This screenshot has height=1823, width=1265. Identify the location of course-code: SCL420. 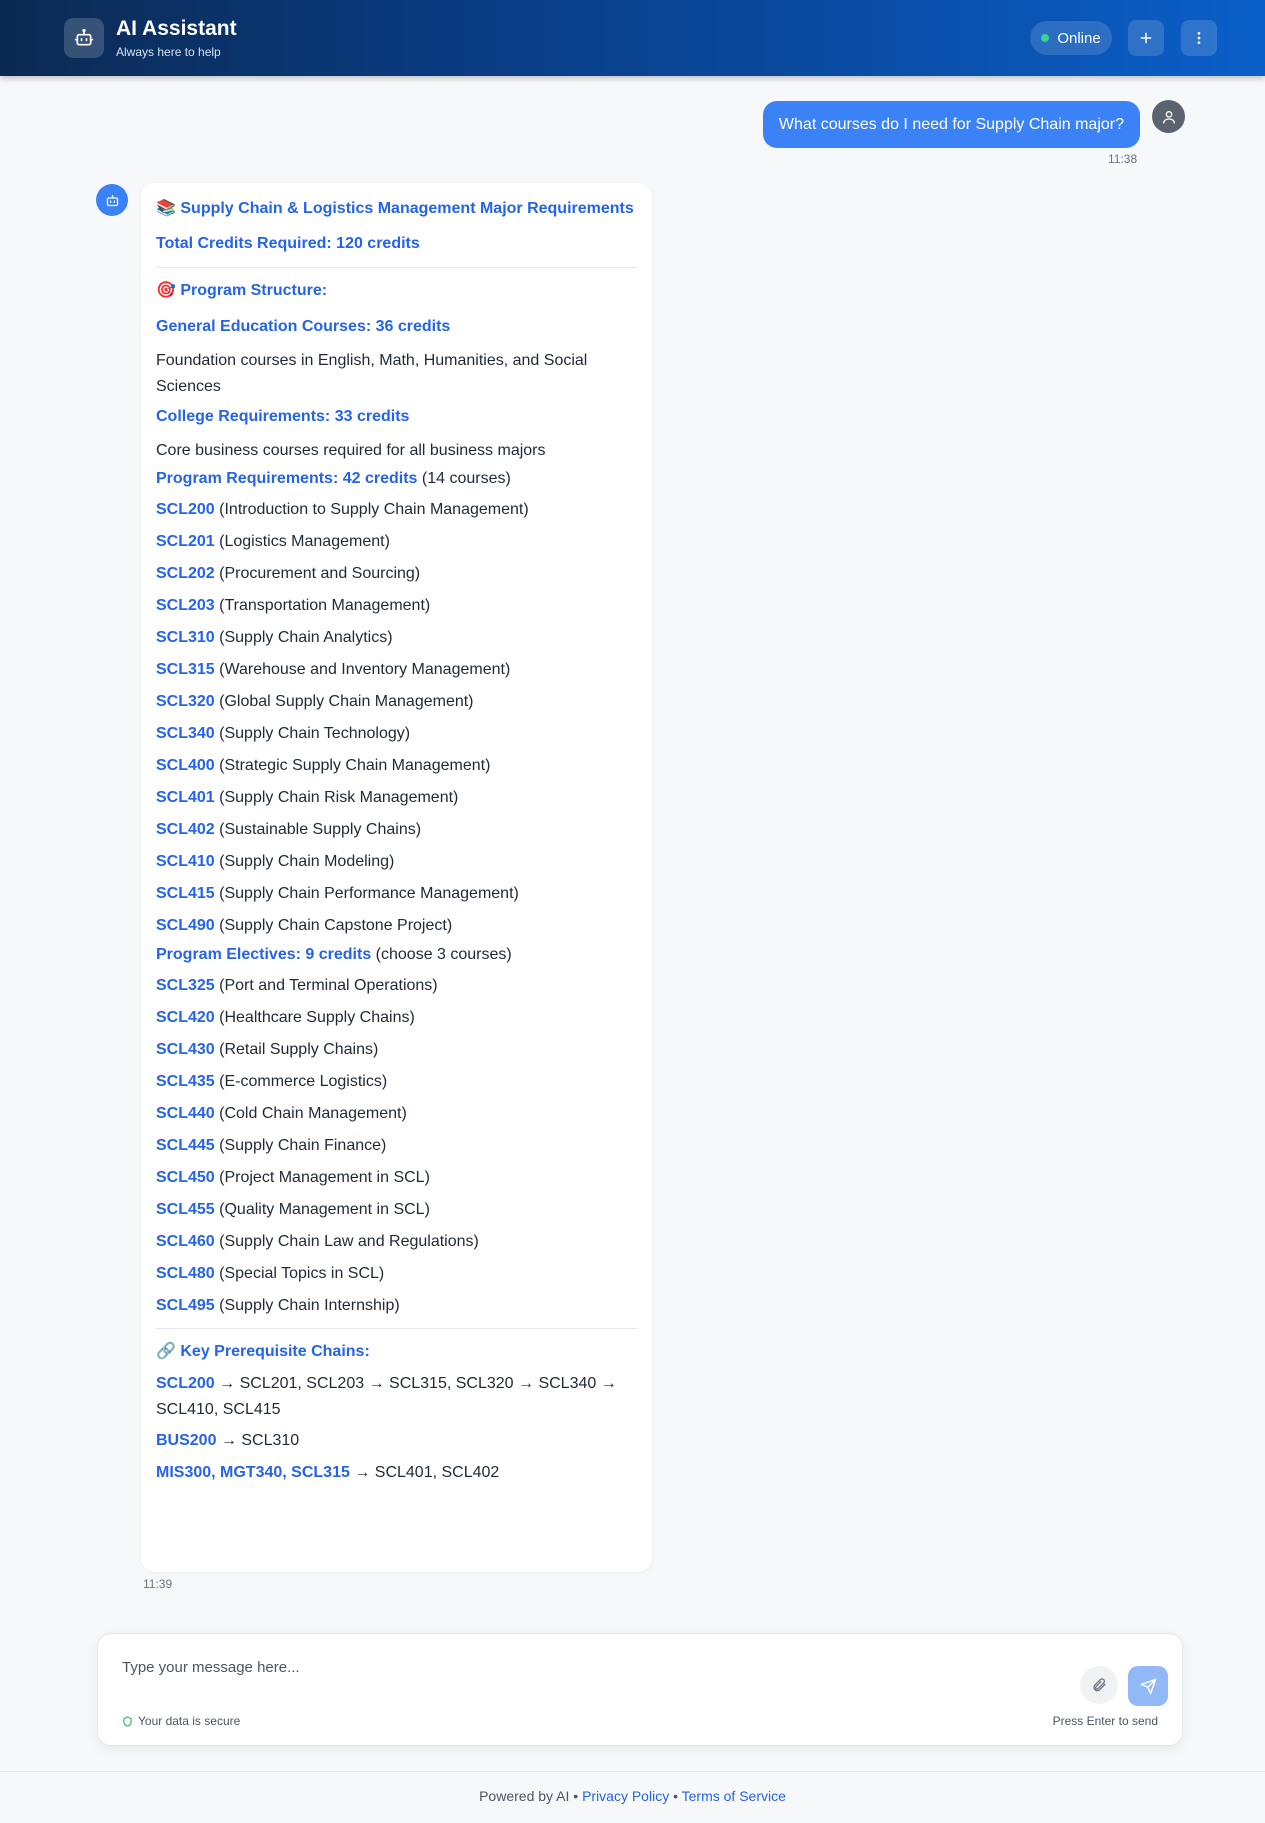
(185, 1017).